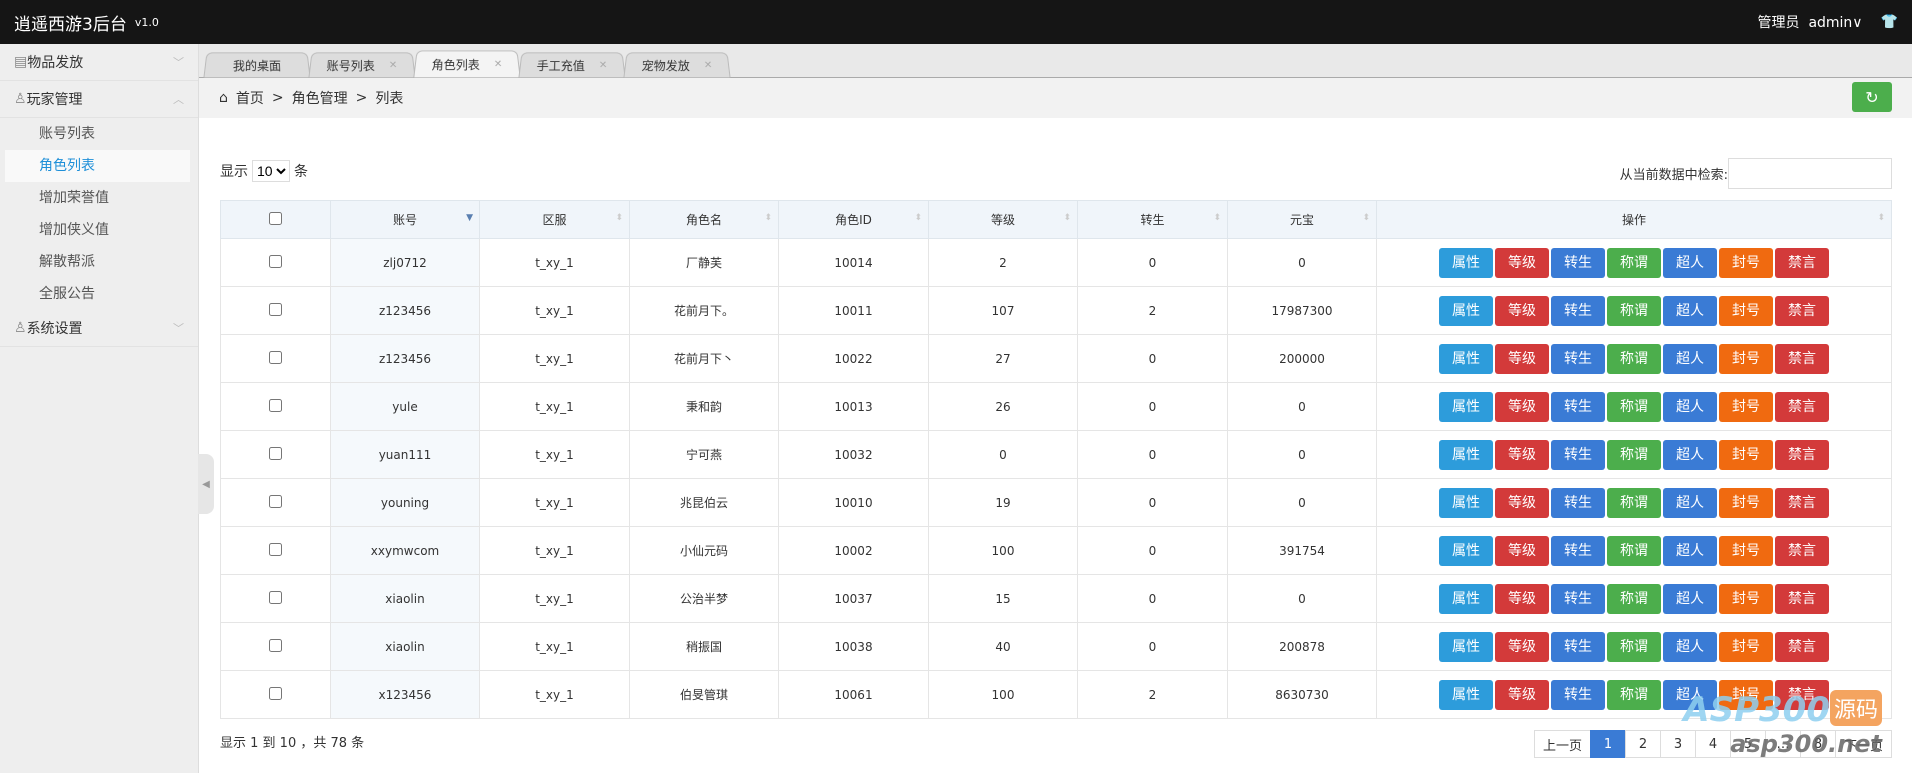  What do you see at coordinates (99, 328) in the screenshot?
I see `sidebar-group: ♙ 系统设置 ﹀` at bounding box center [99, 328].